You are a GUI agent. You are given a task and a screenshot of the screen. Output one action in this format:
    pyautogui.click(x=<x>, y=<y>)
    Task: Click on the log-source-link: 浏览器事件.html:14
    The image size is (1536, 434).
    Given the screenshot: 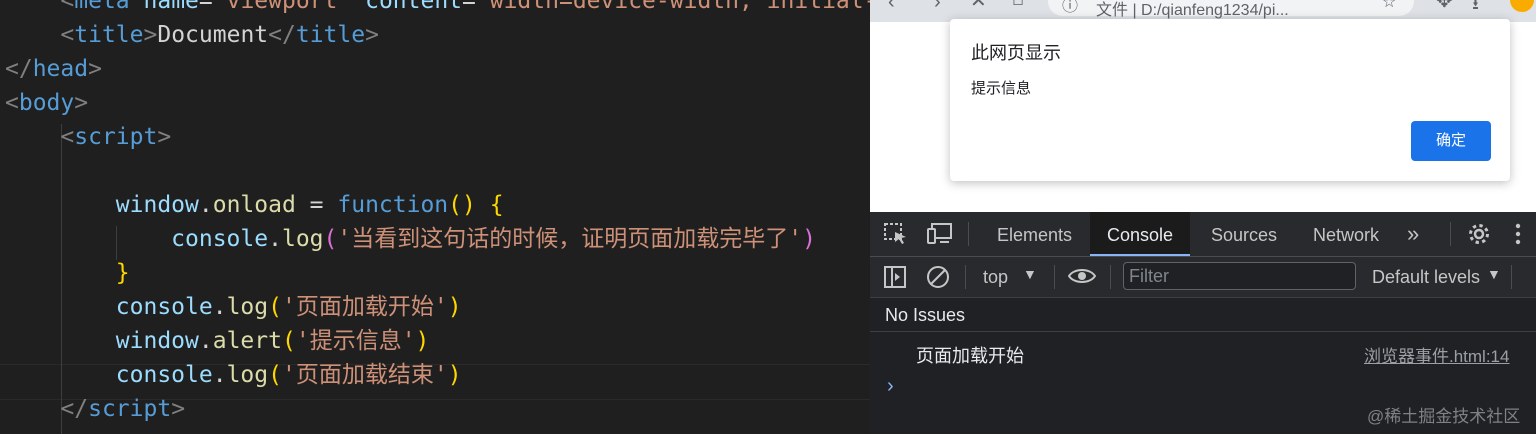 What is the action you would take?
    pyautogui.click(x=1436, y=354)
    